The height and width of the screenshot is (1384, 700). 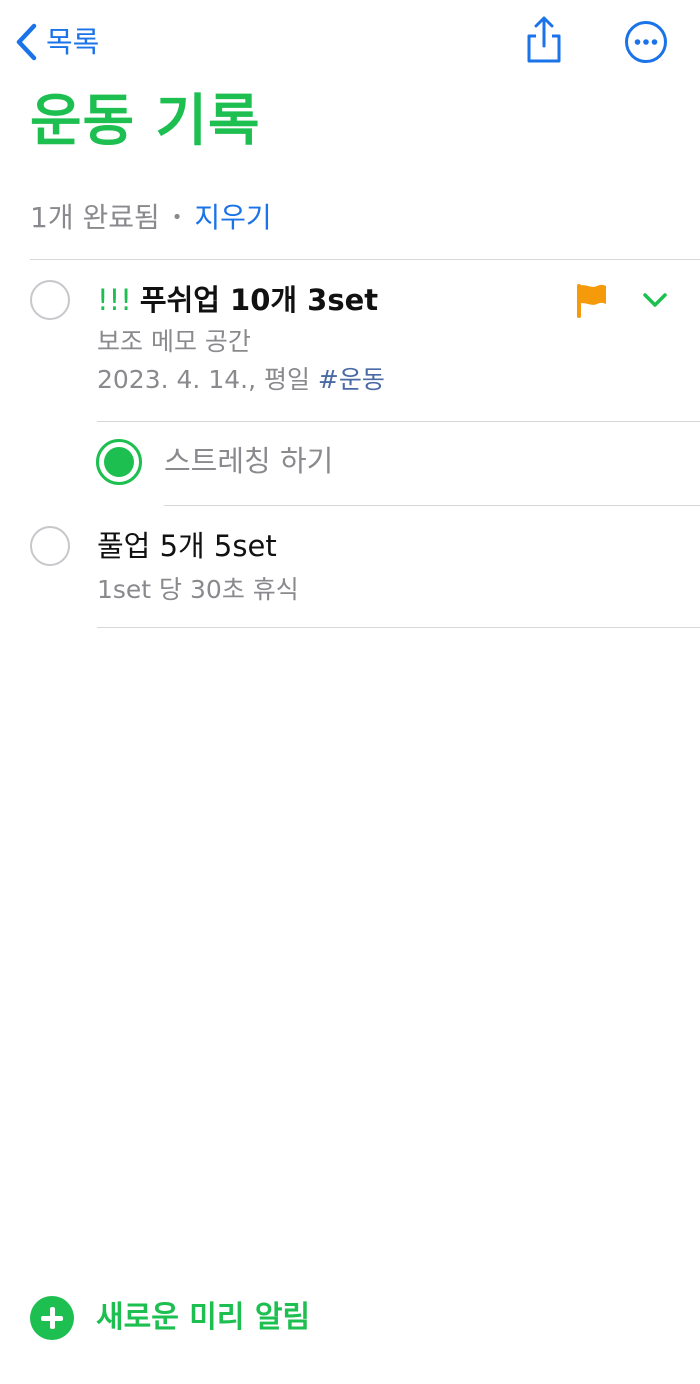 I want to click on completed-fill, so click(x=119, y=462).